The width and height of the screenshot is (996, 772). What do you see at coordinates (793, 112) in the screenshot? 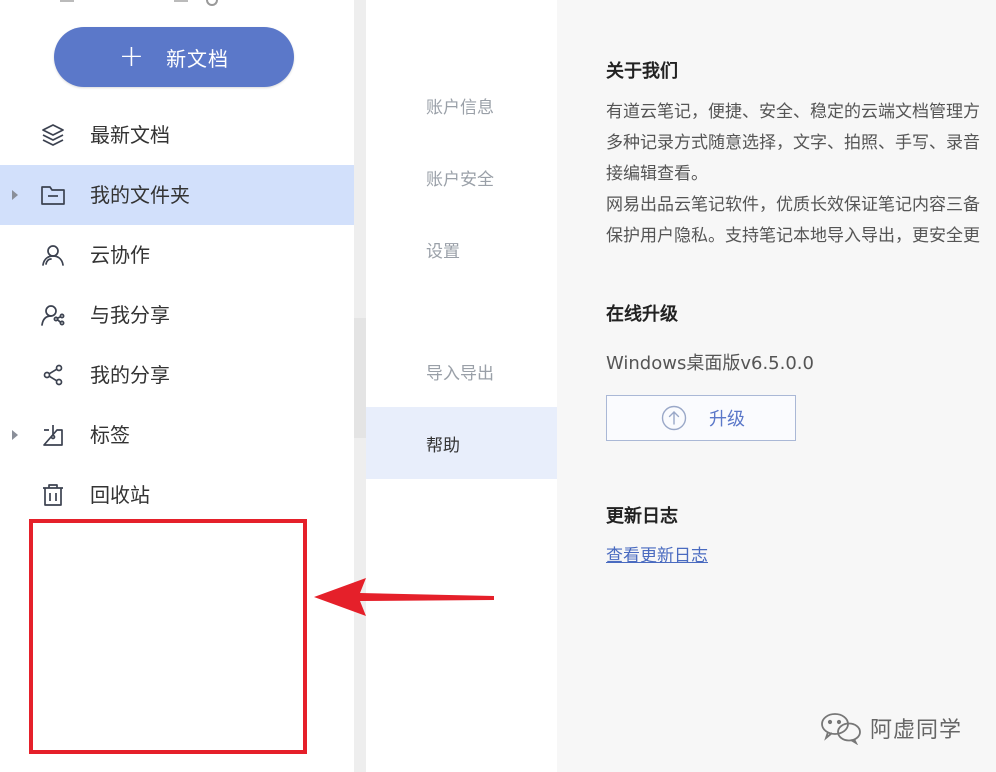
I see `about-line: 有道云笔记，便捷、安全、稳定的云端文档管理方` at bounding box center [793, 112].